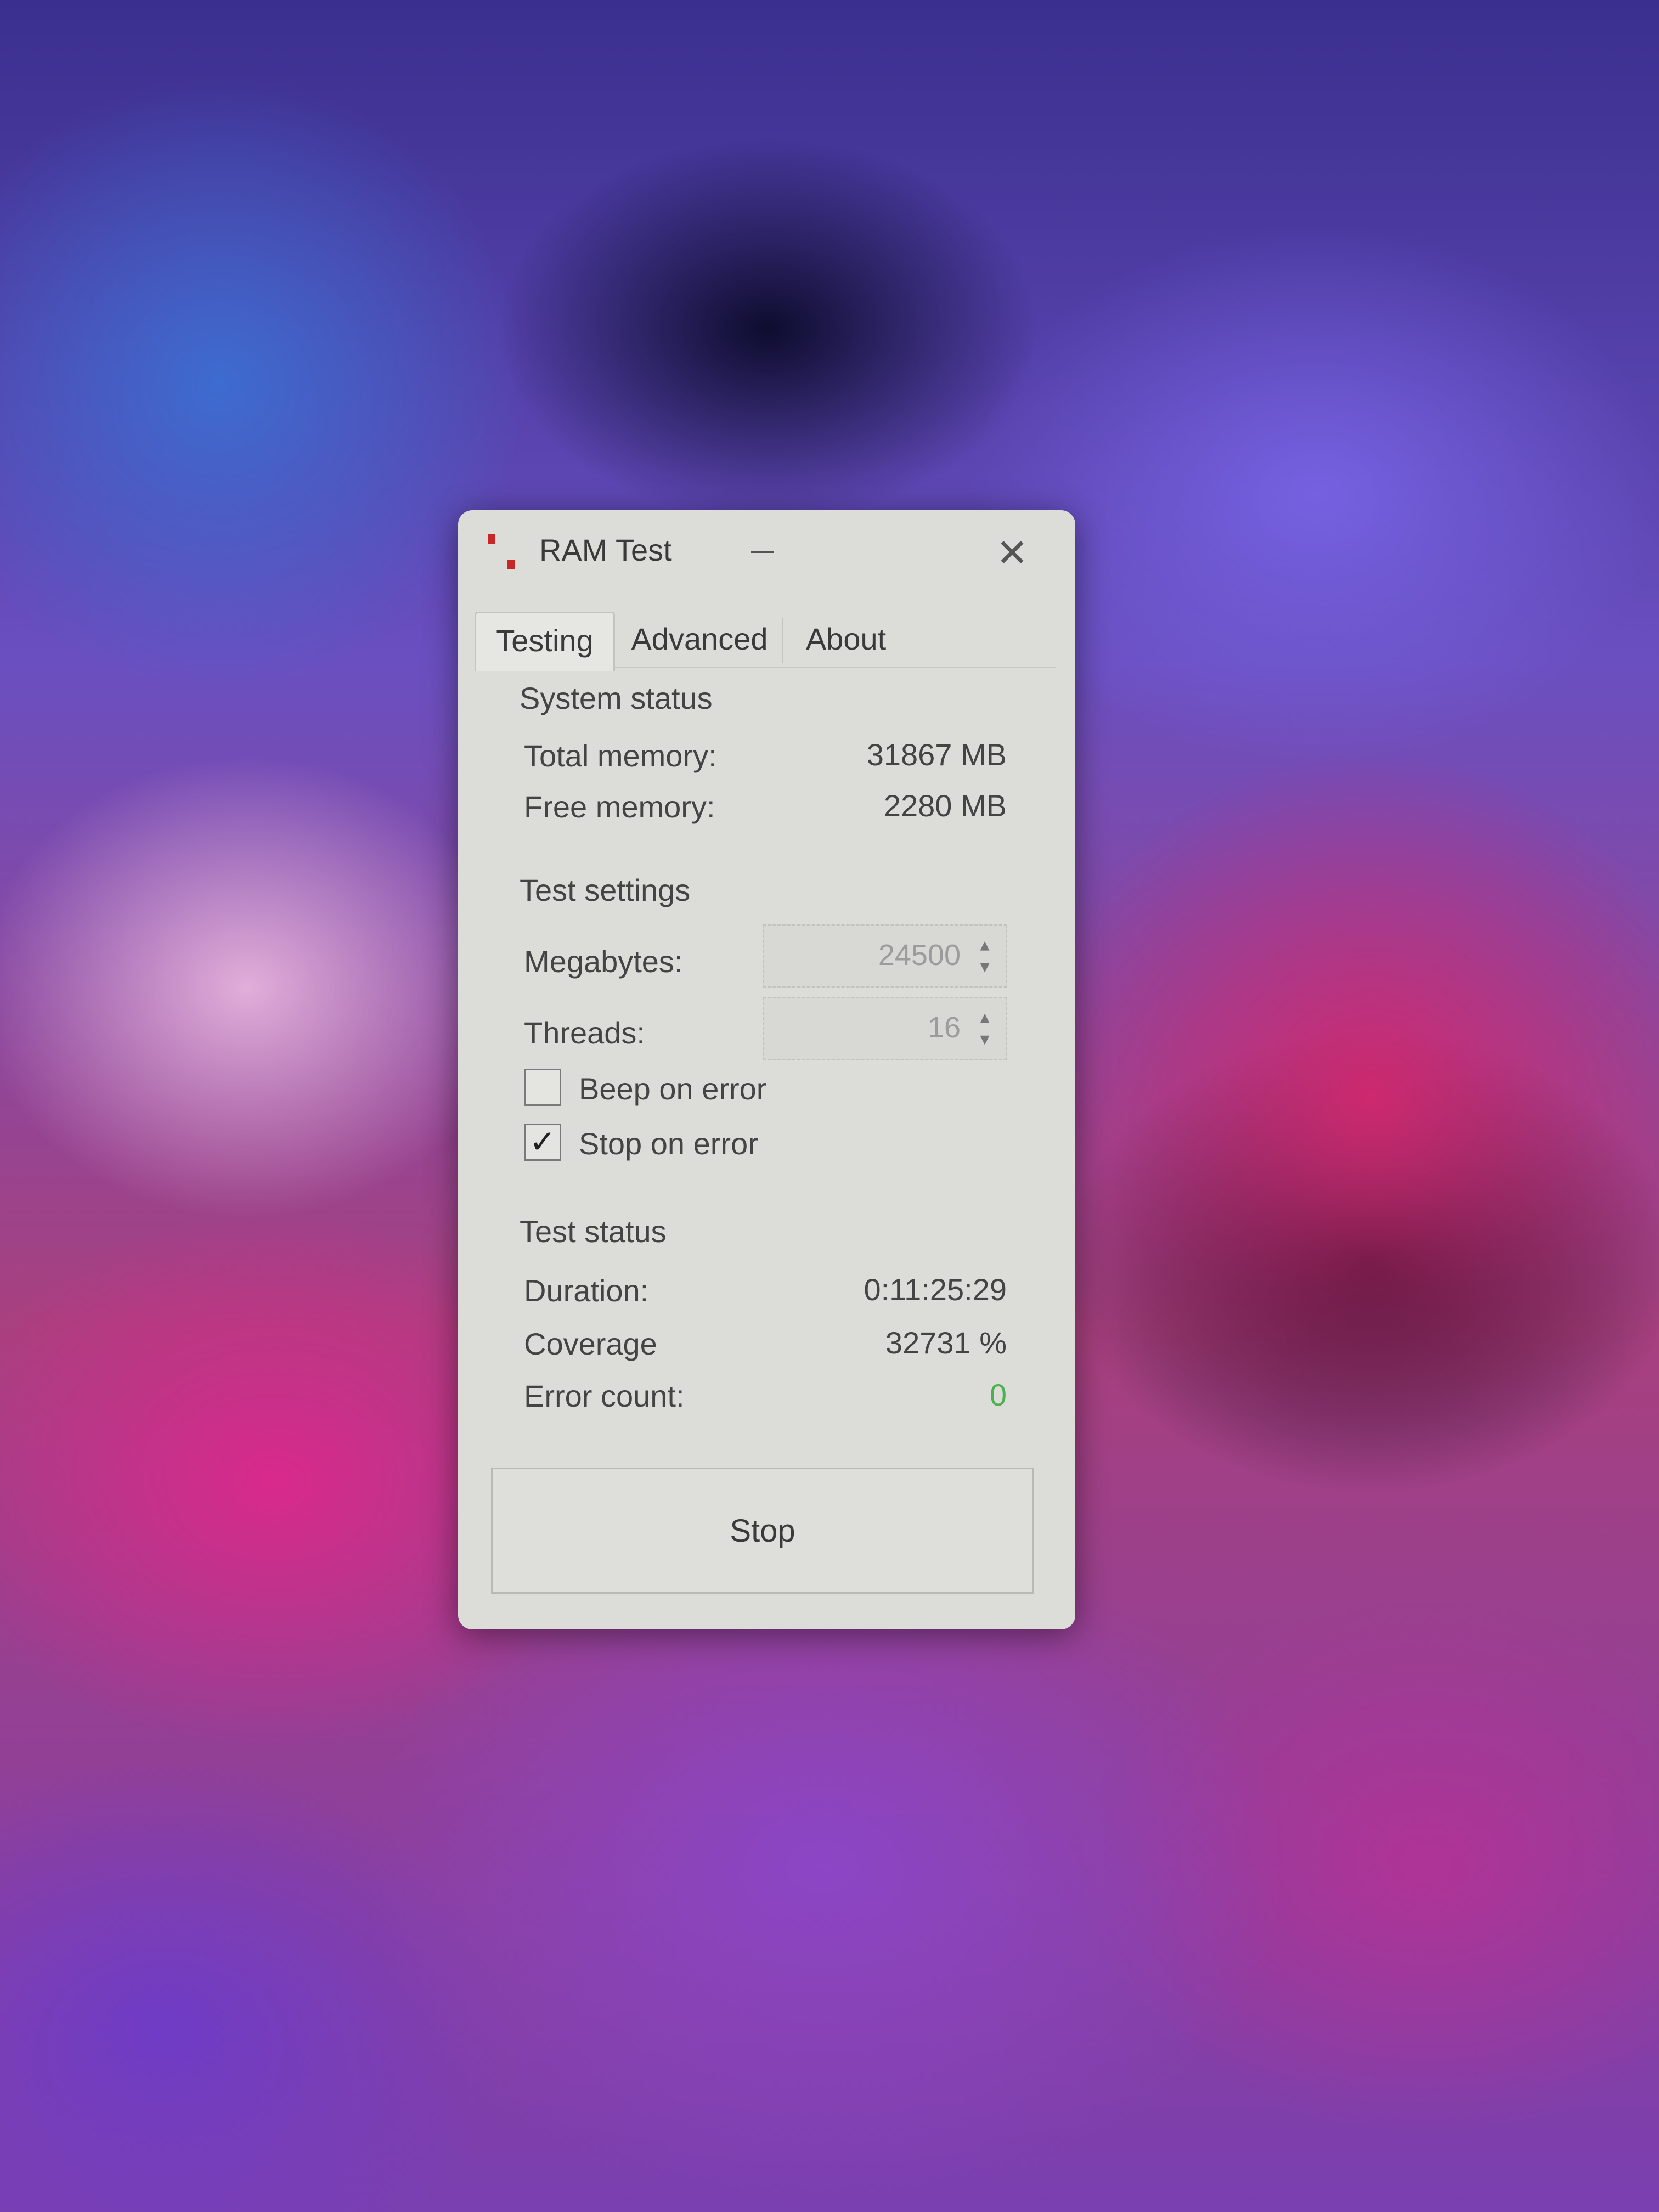  I want to click on free-memory-label: Free memory:, so click(620, 806).